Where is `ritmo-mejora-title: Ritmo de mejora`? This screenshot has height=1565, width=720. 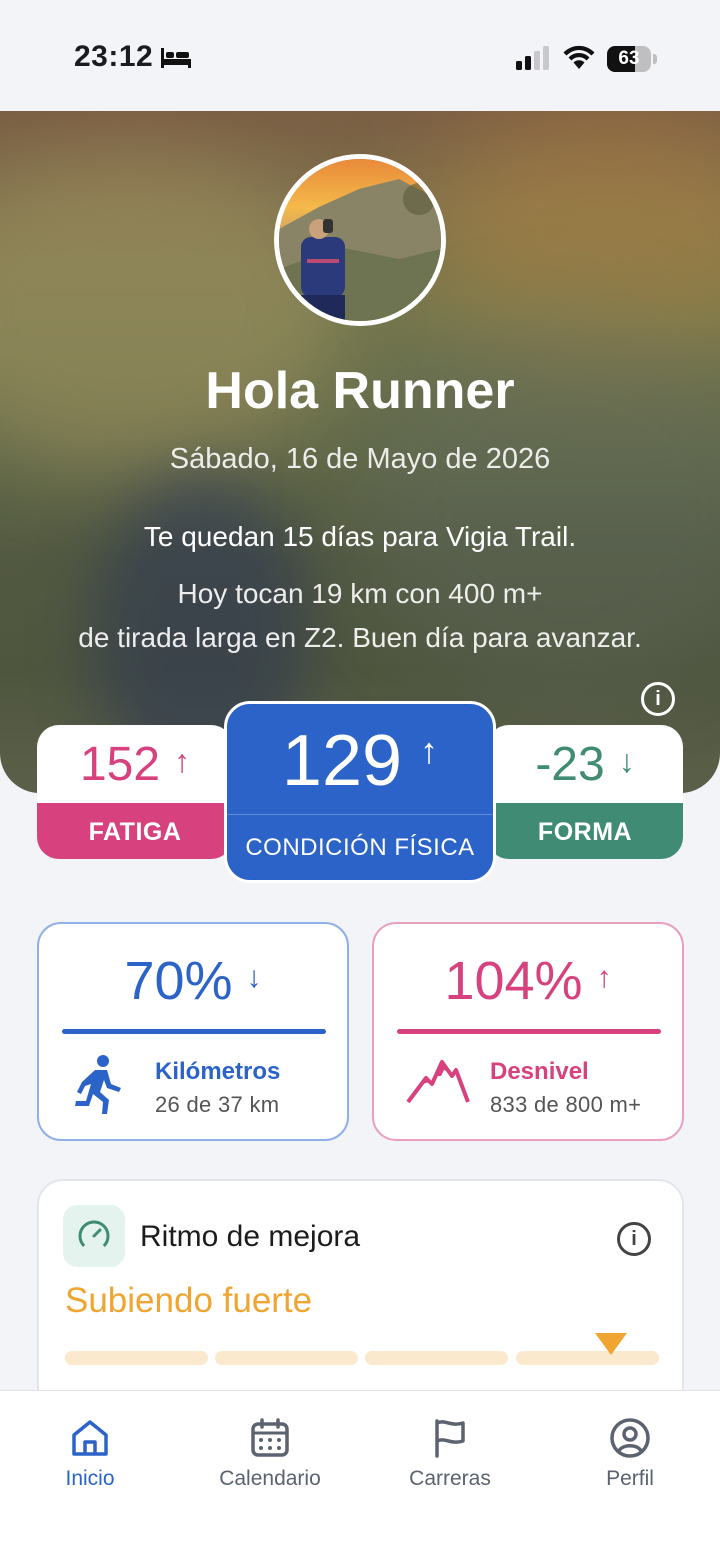
ritmo-mejora-title: Ritmo de mejora is located at coordinates (250, 1236).